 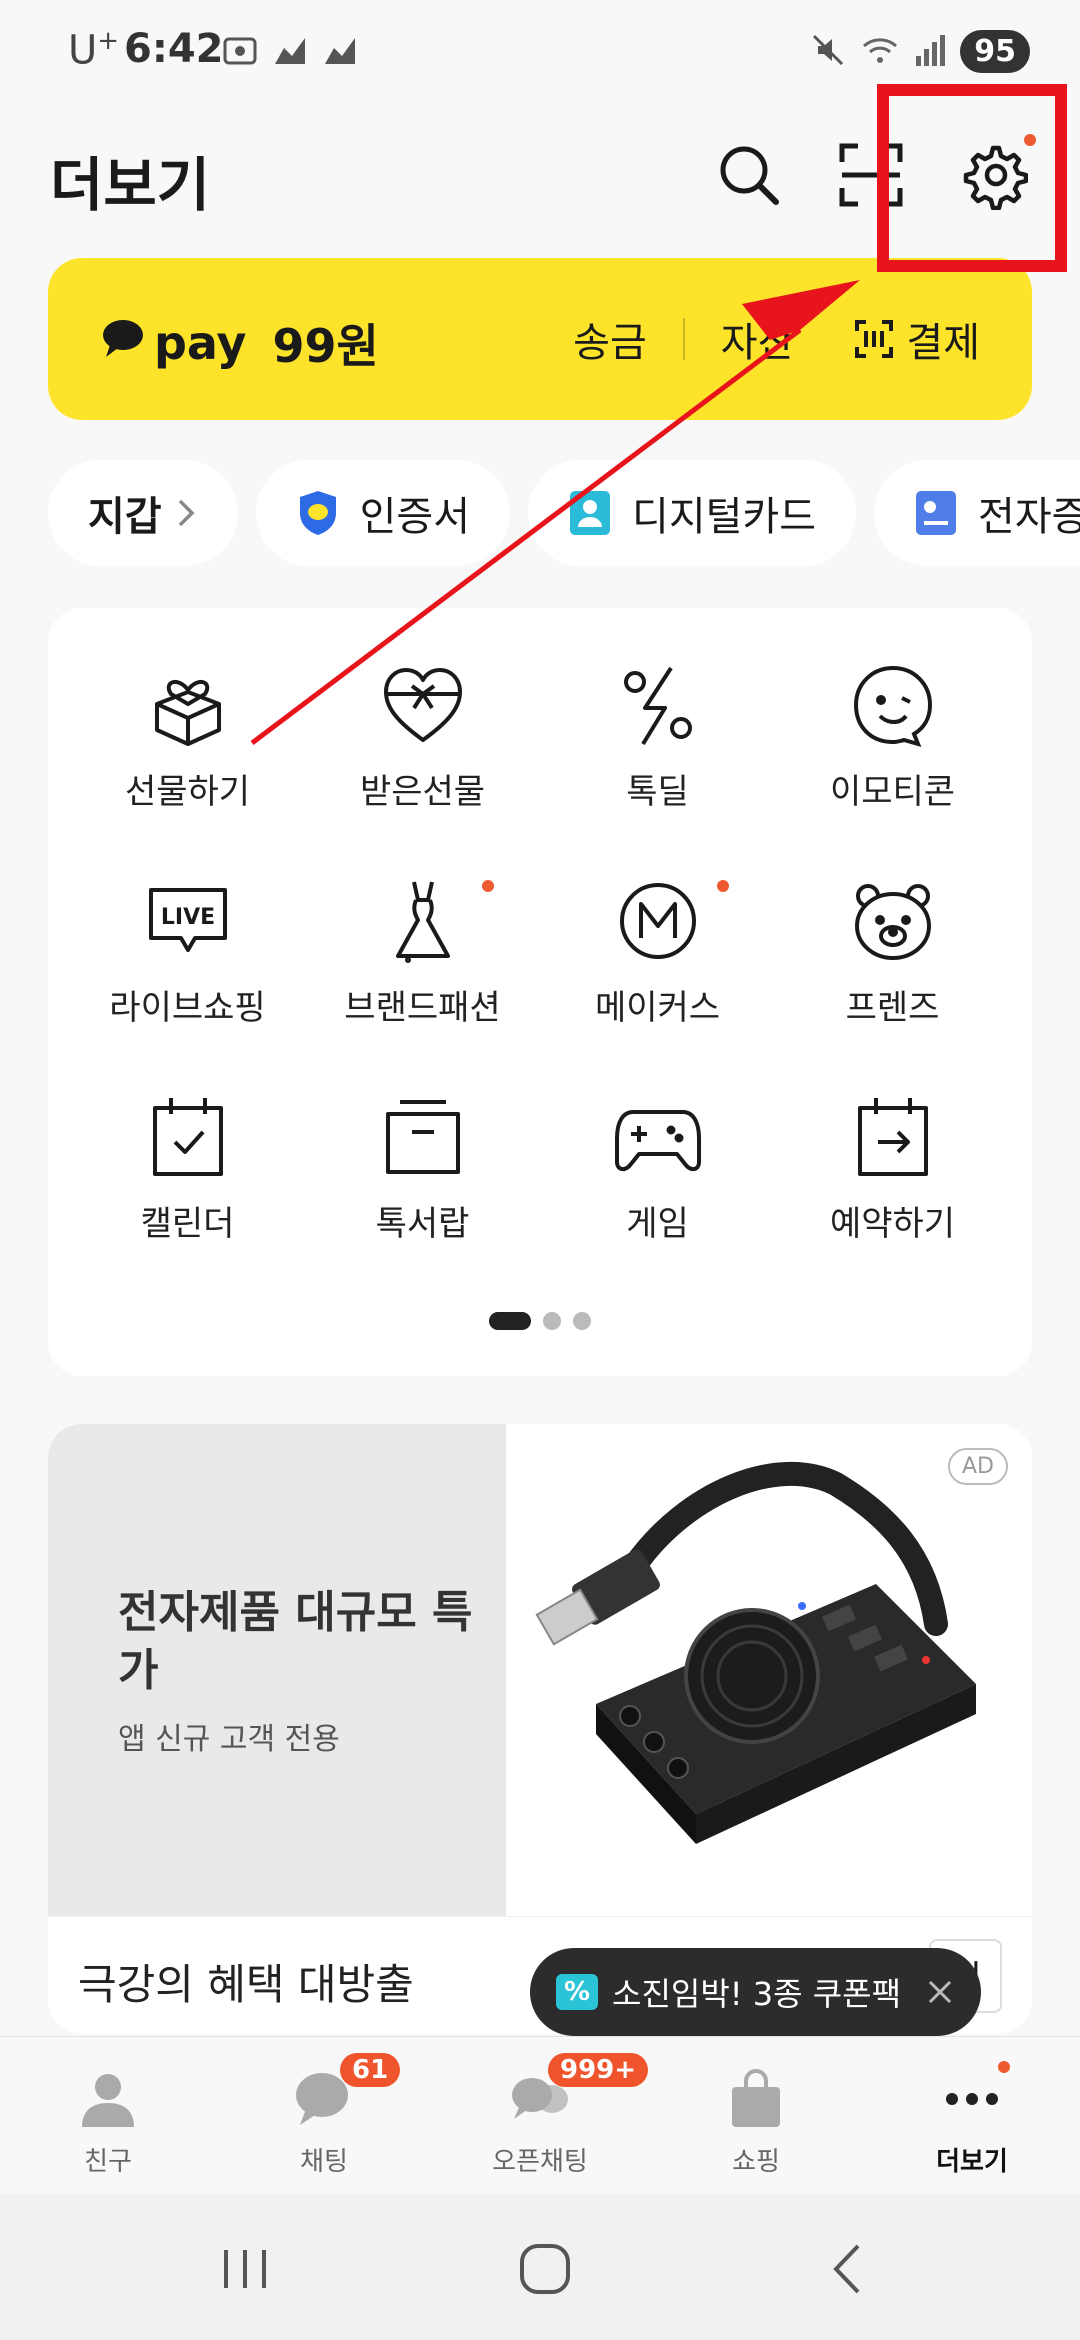 What do you see at coordinates (657, 1224) in the screenshot?
I see `menu-label: 게임` at bounding box center [657, 1224].